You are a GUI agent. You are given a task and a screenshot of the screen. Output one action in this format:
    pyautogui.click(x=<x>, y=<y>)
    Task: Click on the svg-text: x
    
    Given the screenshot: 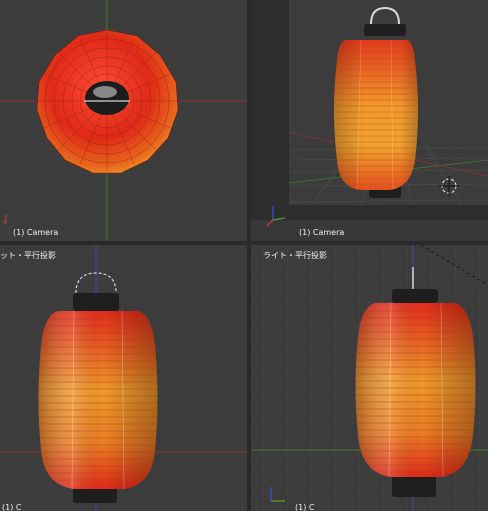 What is the action you would take?
    pyautogui.click(x=5, y=222)
    